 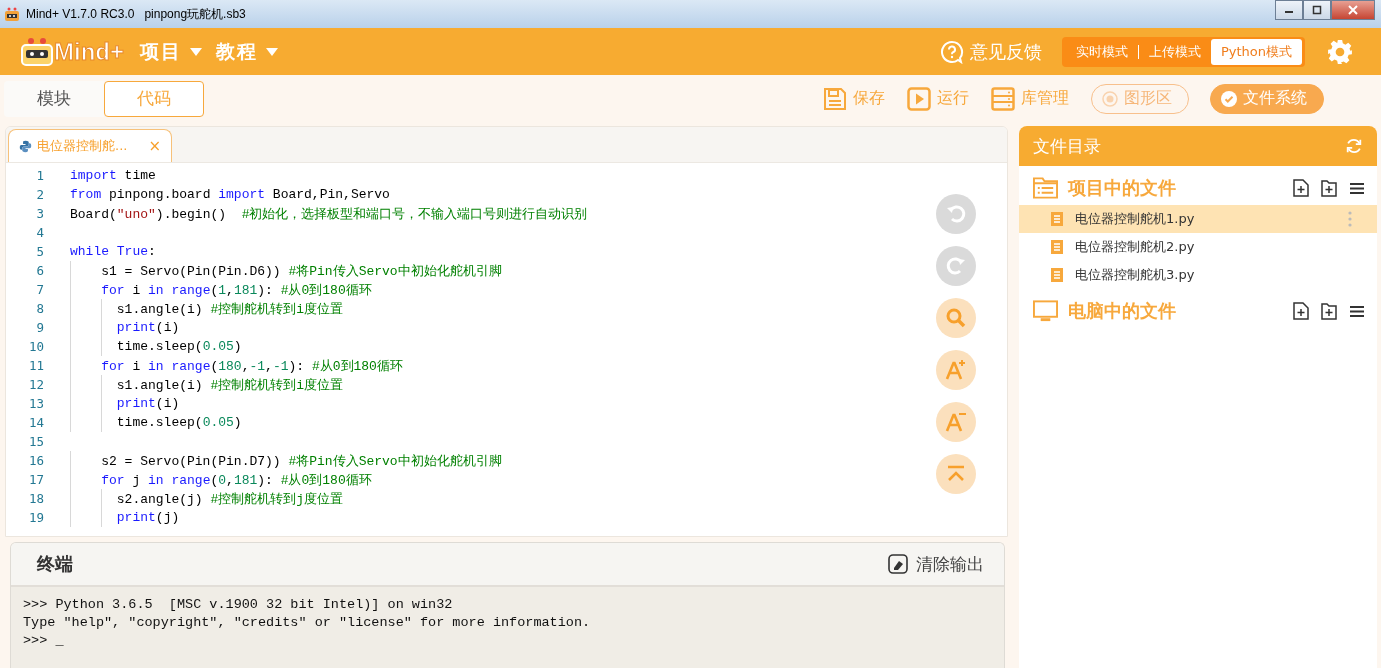 What do you see at coordinates (1275, 98) in the screenshot?
I see `toggle-label: 文件系统` at bounding box center [1275, 98].